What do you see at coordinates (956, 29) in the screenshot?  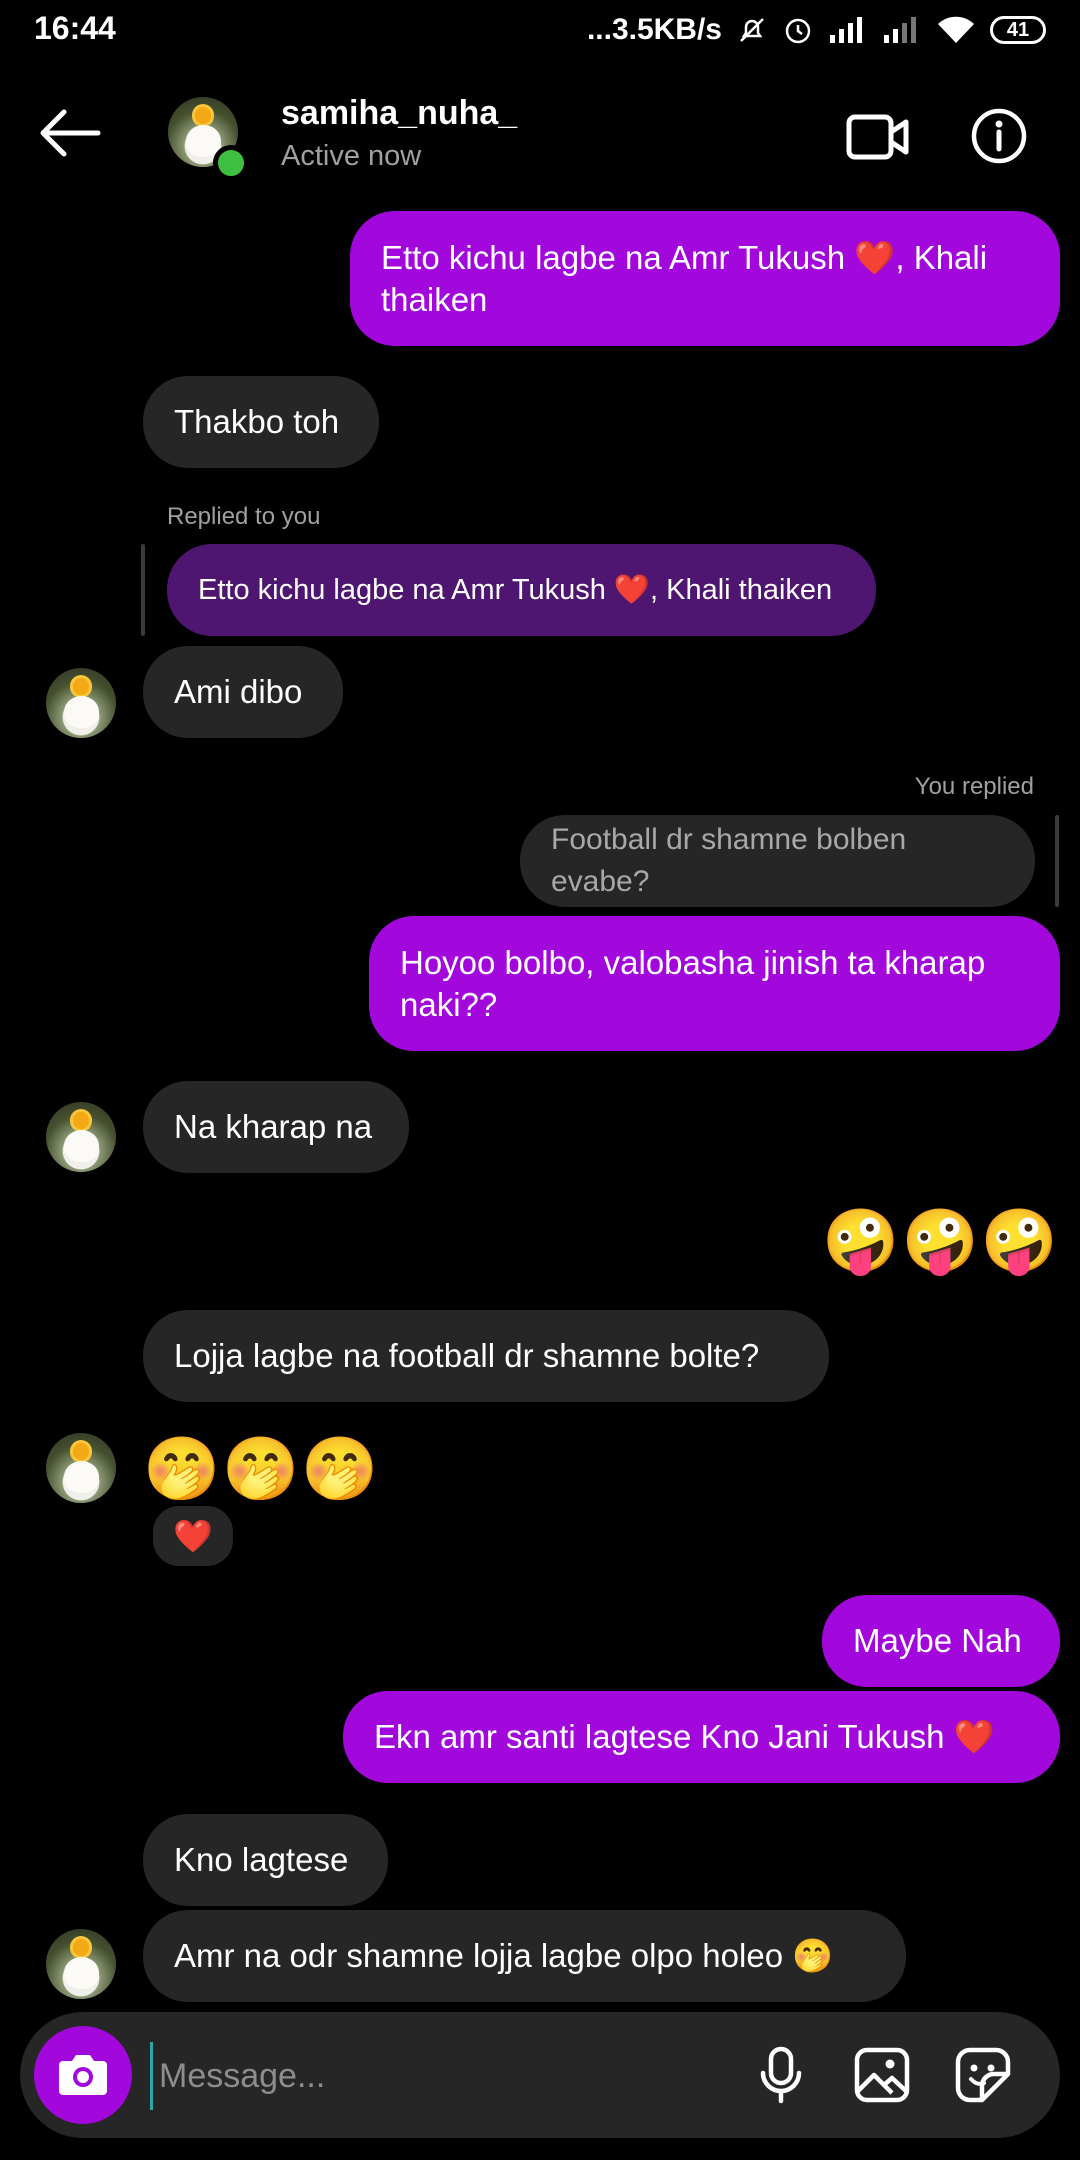 I see `wifi-icon` at bounding box center [956, 29].